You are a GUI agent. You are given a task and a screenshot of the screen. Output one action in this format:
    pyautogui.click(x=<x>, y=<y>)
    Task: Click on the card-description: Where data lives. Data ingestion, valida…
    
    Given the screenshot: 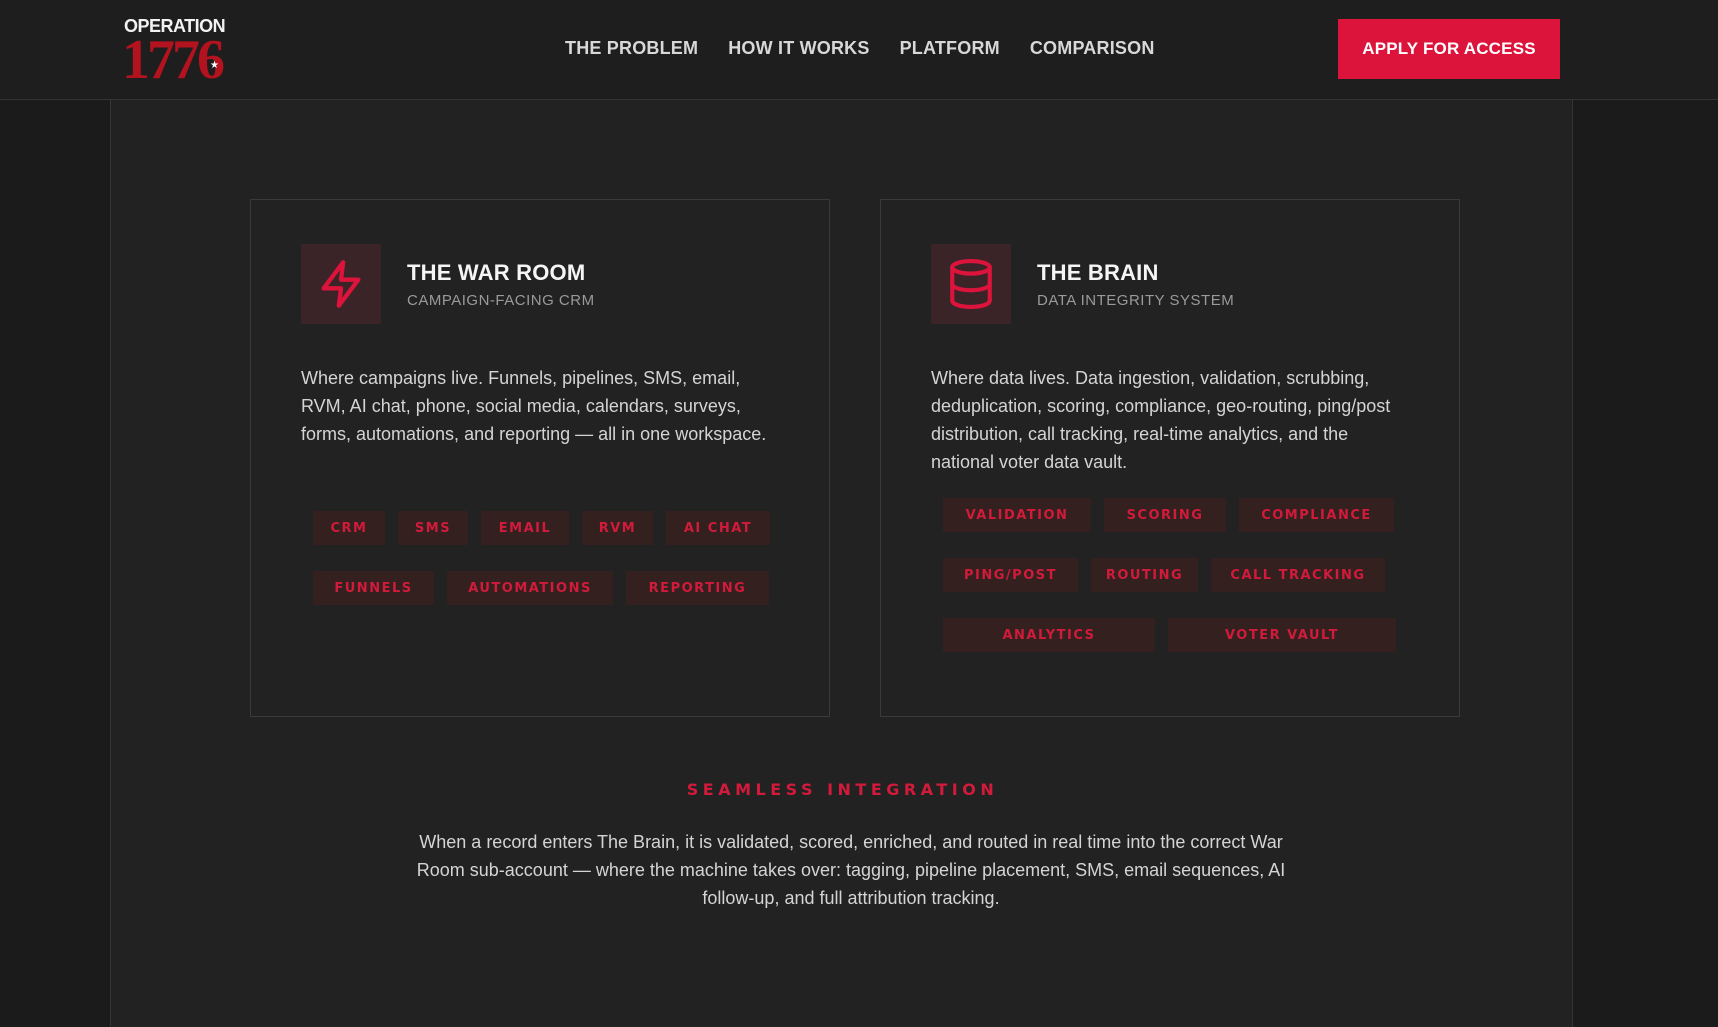 What is the action you would take?
    pyautogui.click(x=1161, y=420)
    